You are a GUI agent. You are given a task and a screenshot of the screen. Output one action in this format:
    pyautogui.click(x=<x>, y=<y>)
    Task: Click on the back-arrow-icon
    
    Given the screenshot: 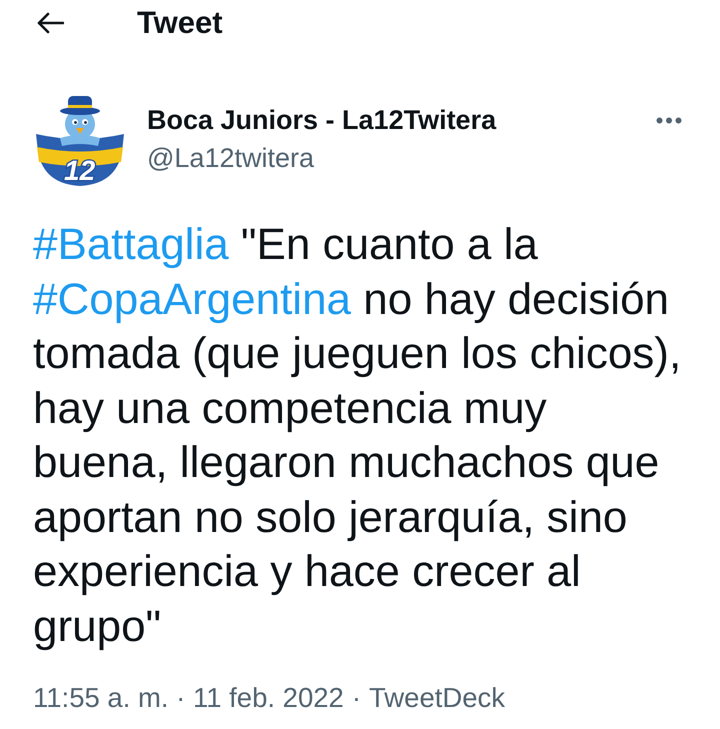 What is the action you would take?
    pyautogui.click(x=50, y=23)
    